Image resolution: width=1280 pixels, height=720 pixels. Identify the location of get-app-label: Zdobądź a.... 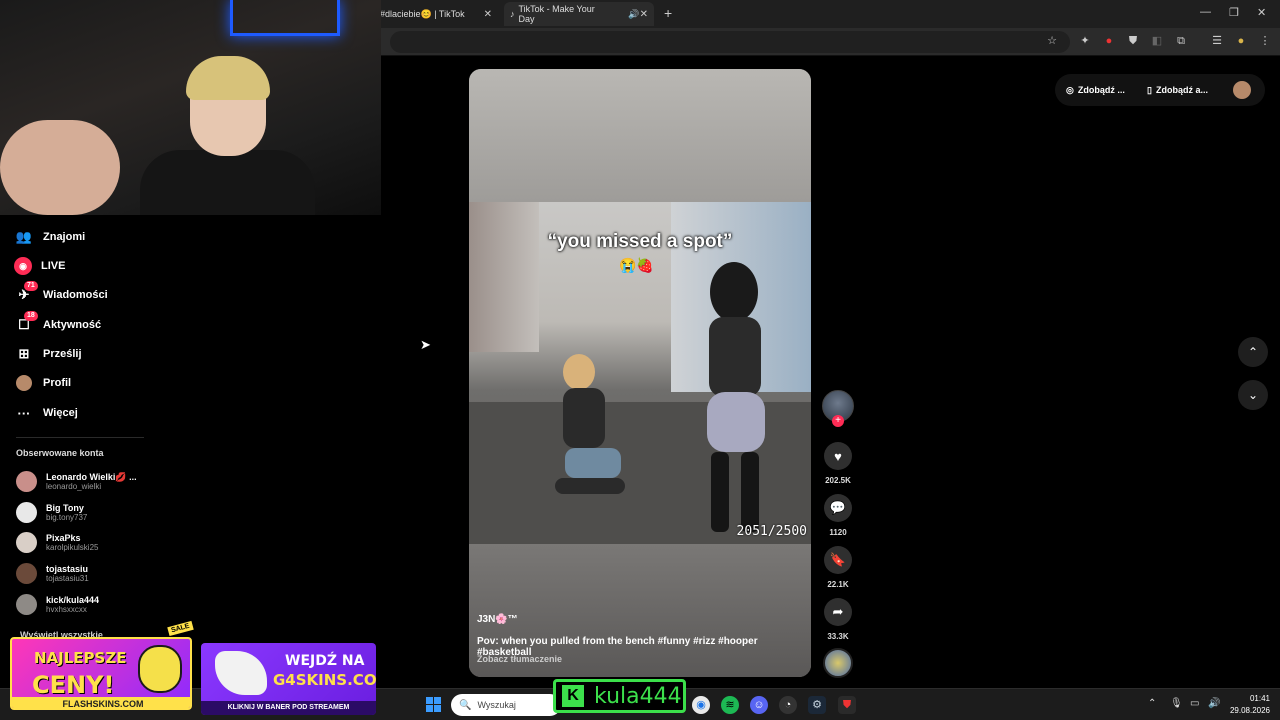
(1181, 90).